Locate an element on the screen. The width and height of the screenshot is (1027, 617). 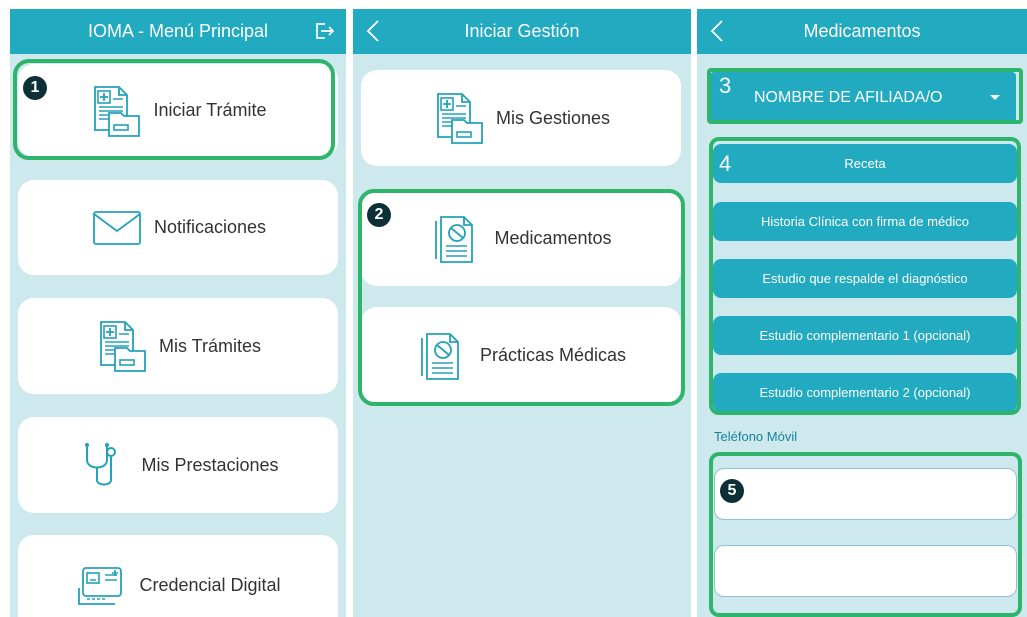
envelope-icon is located at coordinates (117, 228).